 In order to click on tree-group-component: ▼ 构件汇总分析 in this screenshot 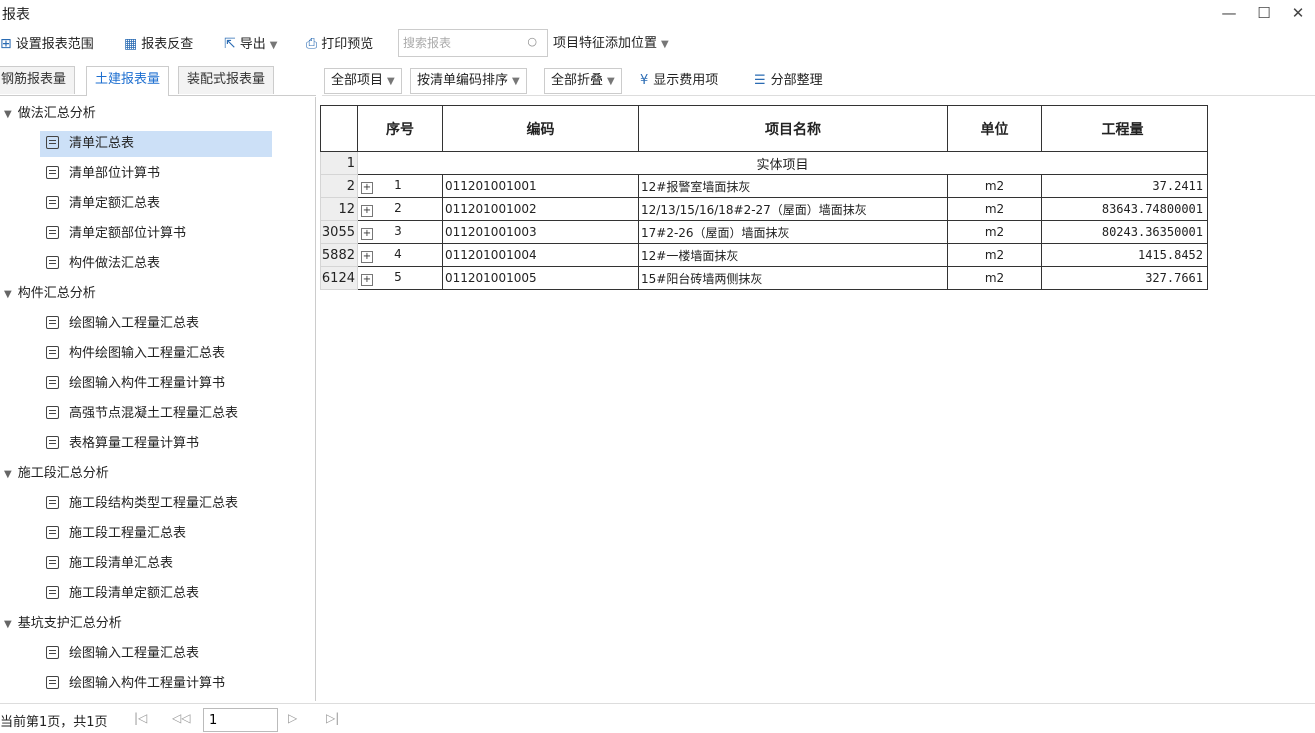, I will do `click(50, 294)`.